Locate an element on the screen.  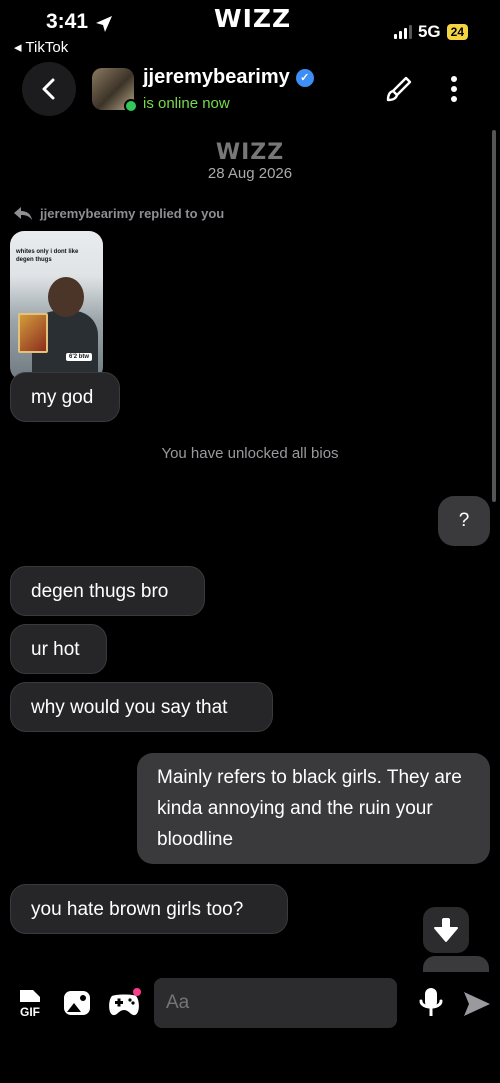
chevron-left-icon is located at coordinates (48, 89).